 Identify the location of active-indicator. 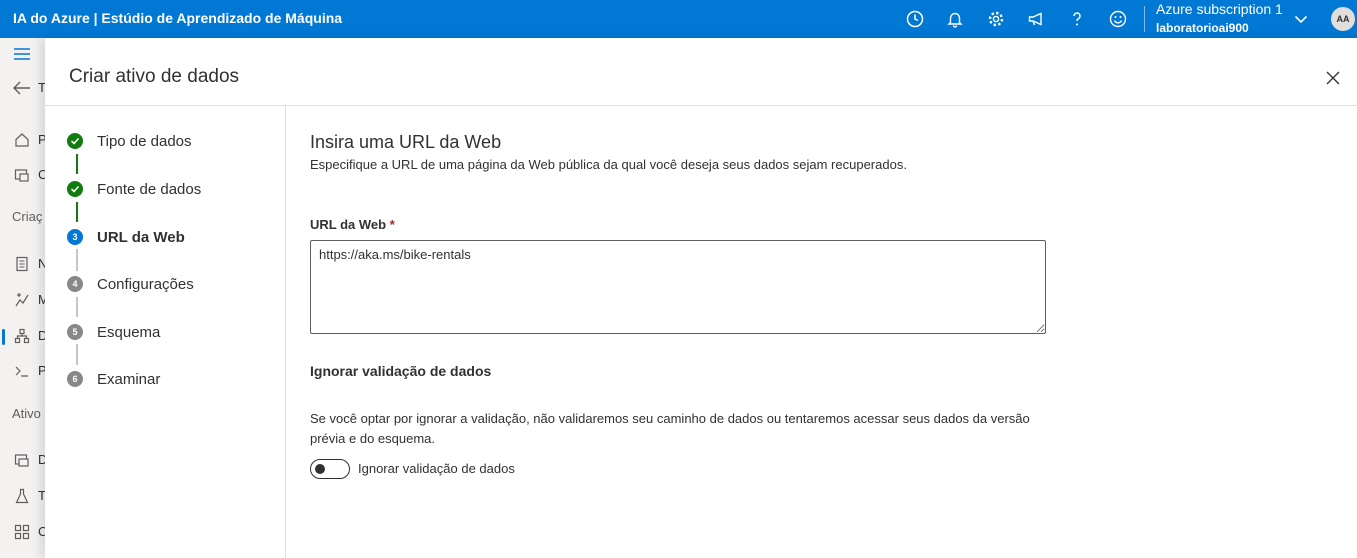
(3, 337).